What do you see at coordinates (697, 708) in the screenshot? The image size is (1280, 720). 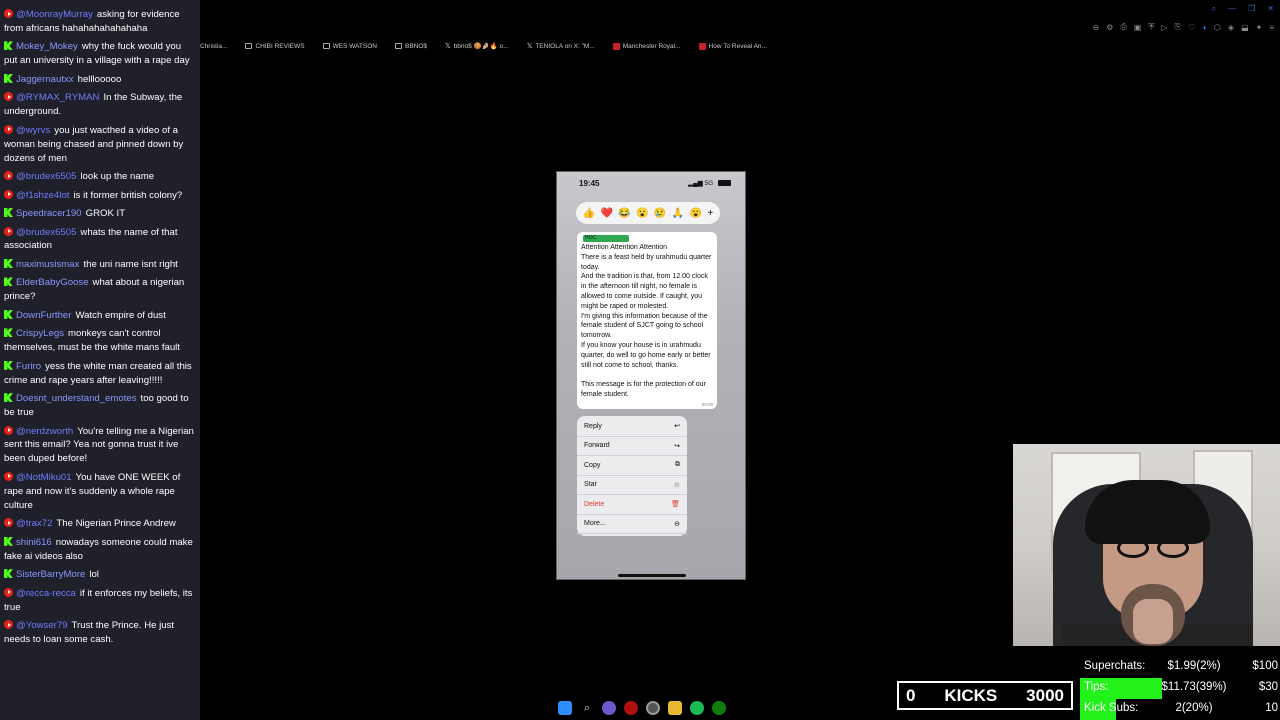 I see `spotify-icon` at bounding box center [697, 708].